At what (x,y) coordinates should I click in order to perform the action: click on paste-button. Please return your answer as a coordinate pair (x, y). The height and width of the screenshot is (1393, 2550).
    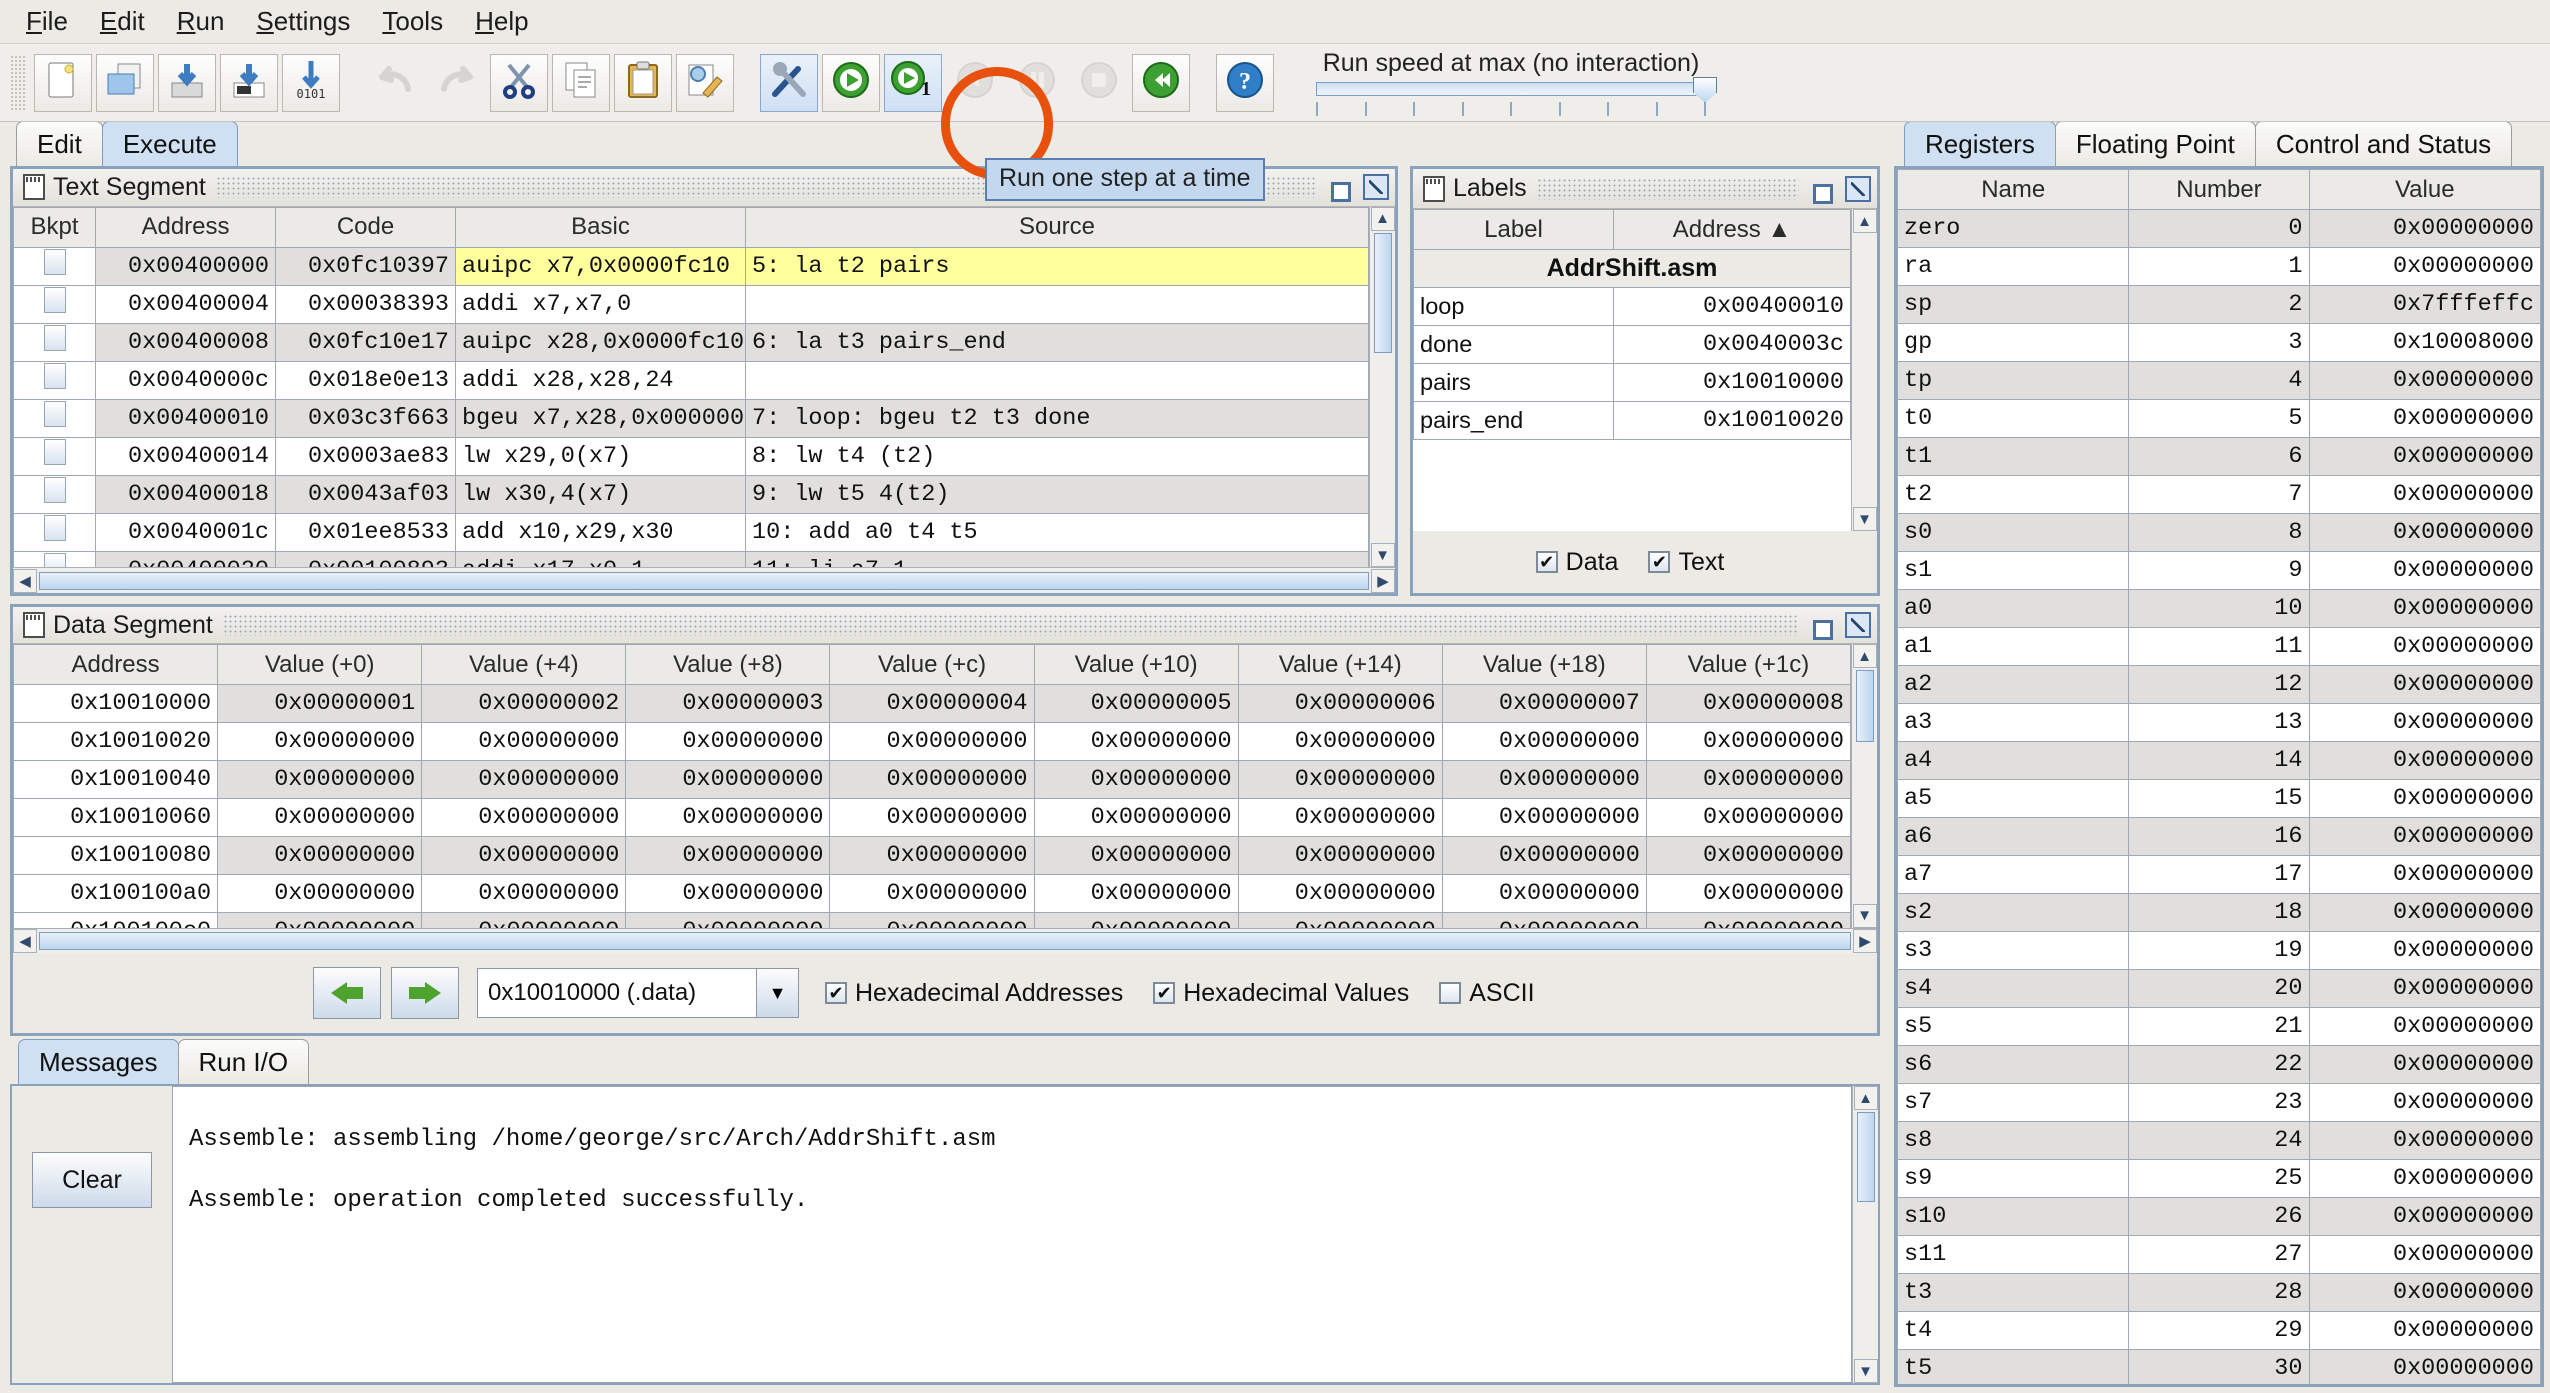
    Looking at the image, I should click on (643, 82).